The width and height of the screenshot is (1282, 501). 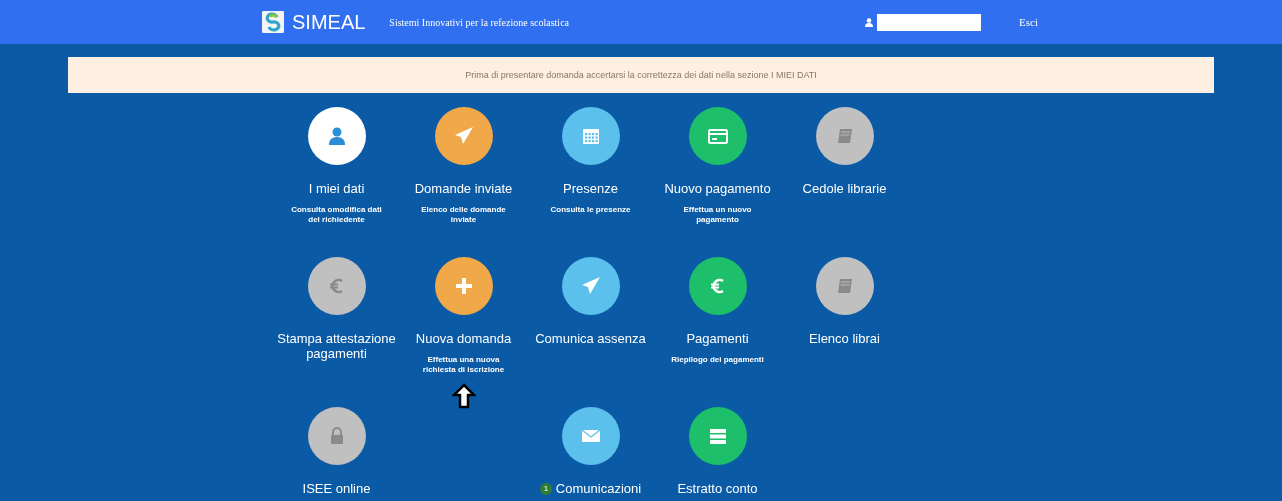 What do you see at coordinates (717, 488) in the screenshot?
I see `tile-title: Estratto conto` at bounding box center [717, 488].